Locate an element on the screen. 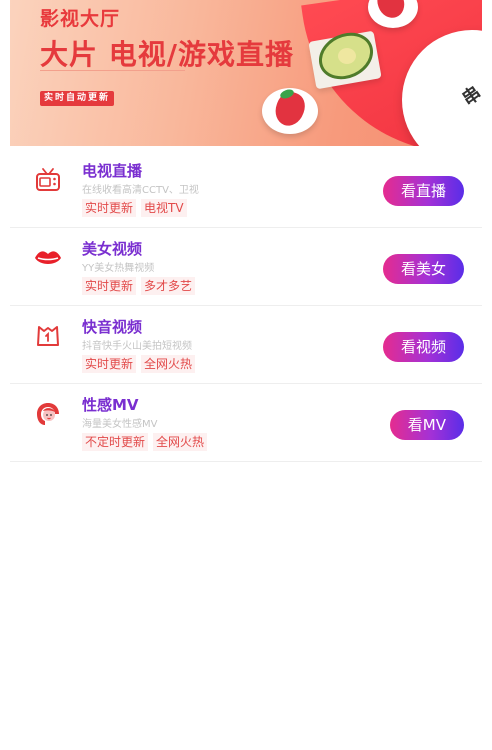  banner-tag: 实时自动更新 is located at coordinates (77, 98).